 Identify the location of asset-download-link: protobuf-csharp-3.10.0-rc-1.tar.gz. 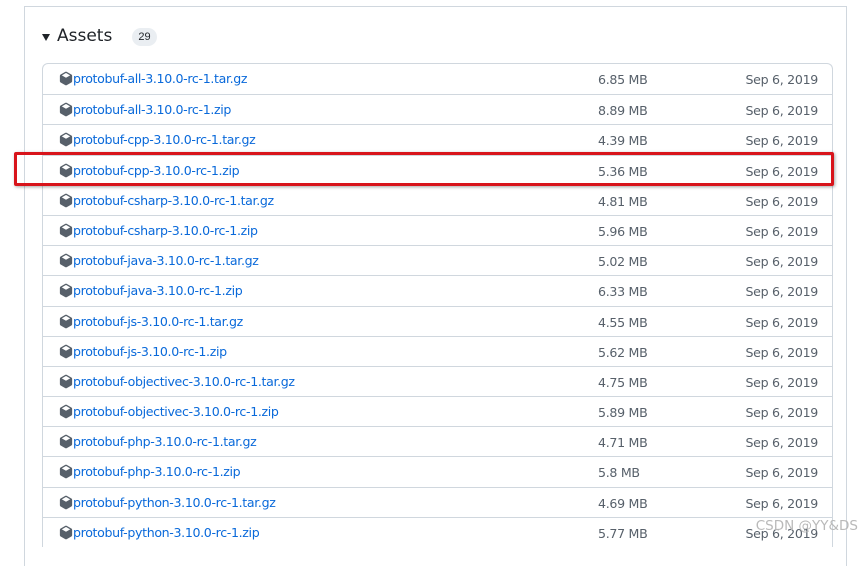
(173, 200).